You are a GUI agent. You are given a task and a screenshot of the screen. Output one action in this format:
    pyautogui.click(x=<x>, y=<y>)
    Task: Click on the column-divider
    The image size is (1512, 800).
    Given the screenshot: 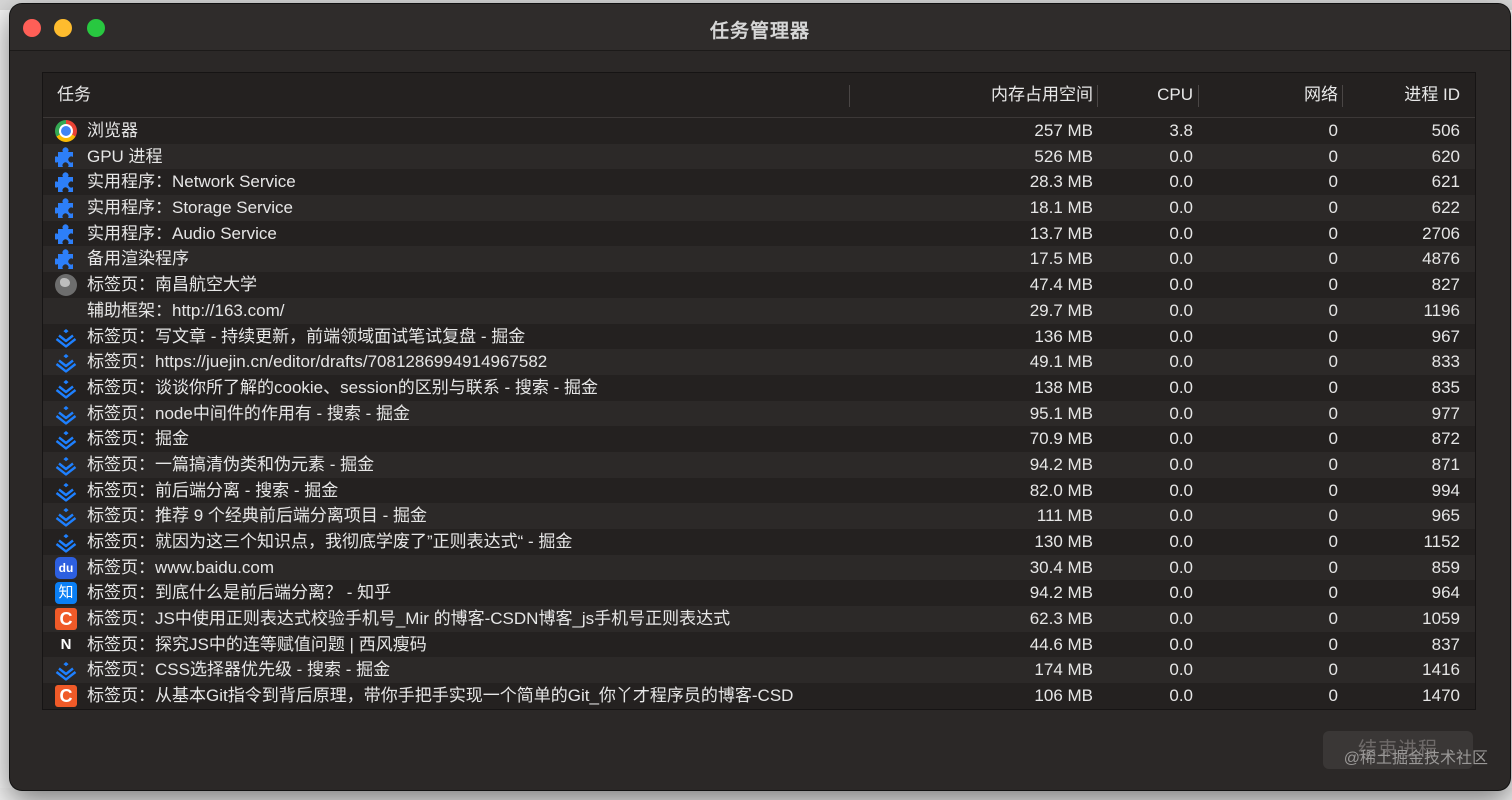 What is the action you would take?
    pyautogui.click(x=849, y=96)
    